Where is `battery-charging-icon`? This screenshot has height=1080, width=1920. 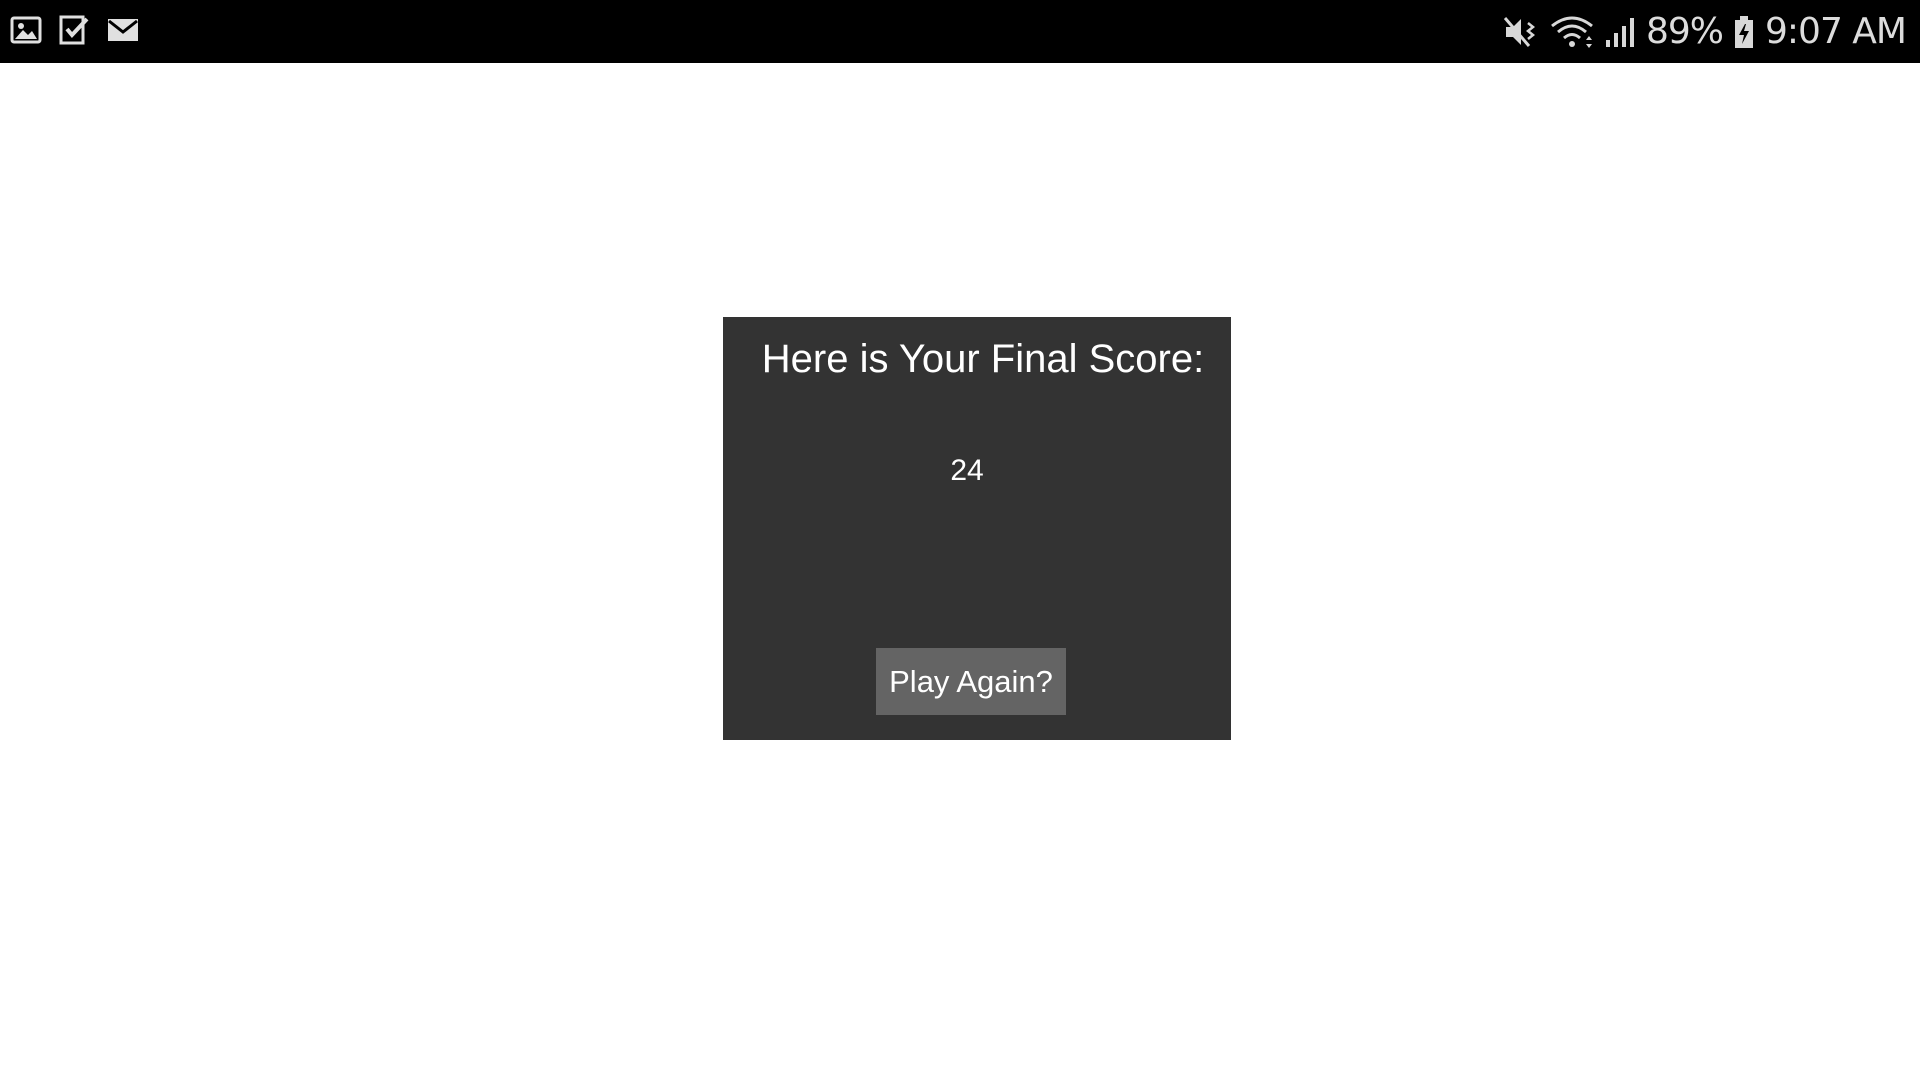 battery-charging-icon is located at coordinates (1744, 32).